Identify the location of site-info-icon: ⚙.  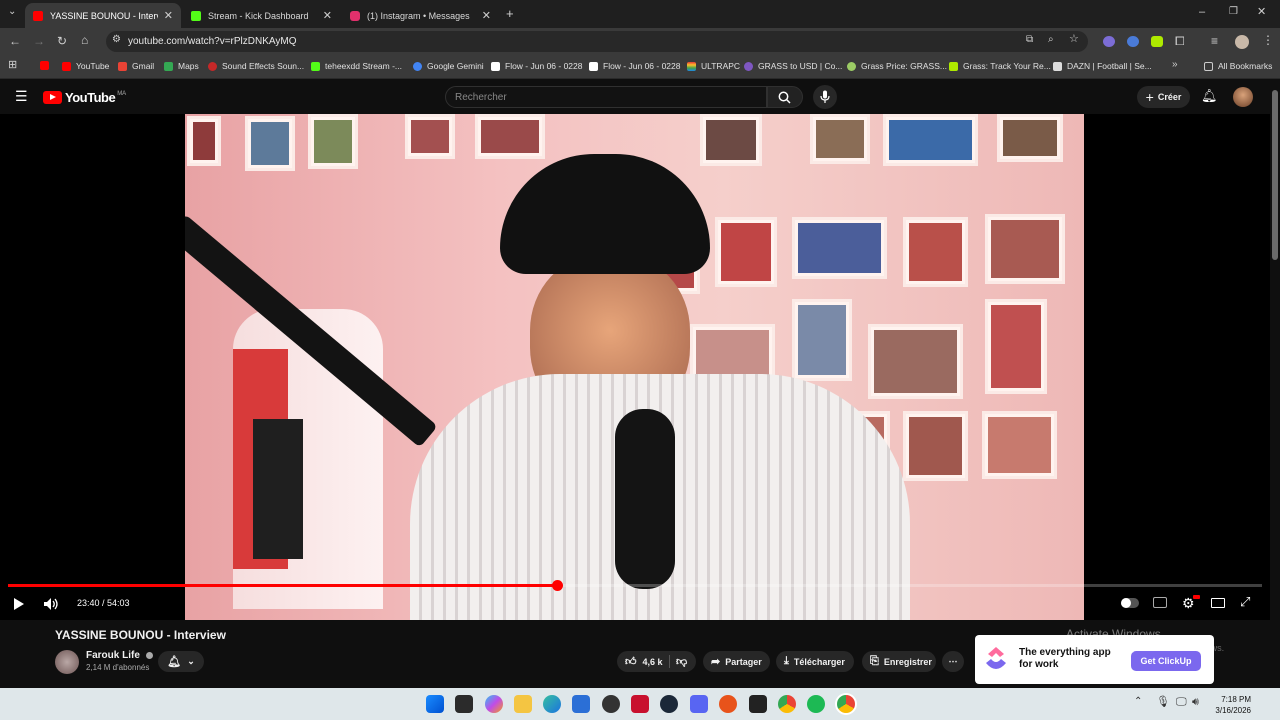
(116, 40).